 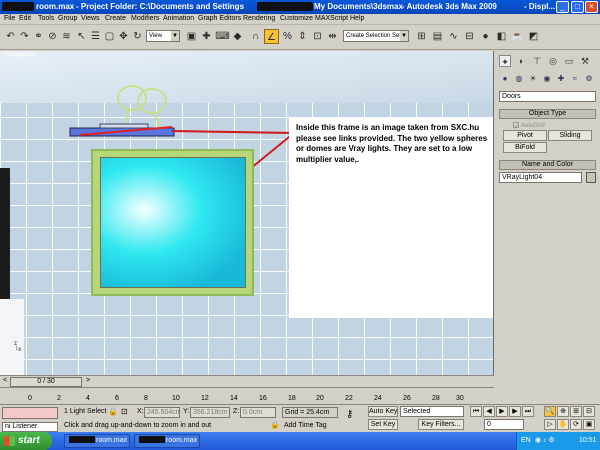 What do you see at coordinates (124, 411) in the screenshot?
I see `absolute-mode-icon: ⊡` at bounding box center [124, 411].